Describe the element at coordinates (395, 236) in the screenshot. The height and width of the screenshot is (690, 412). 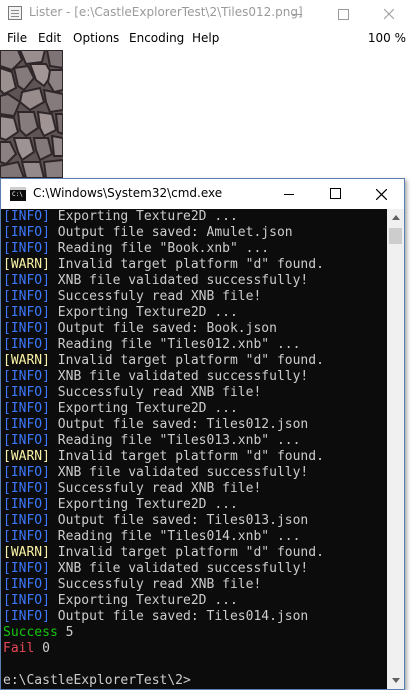
I see `scrollbar-thumb` at that location.